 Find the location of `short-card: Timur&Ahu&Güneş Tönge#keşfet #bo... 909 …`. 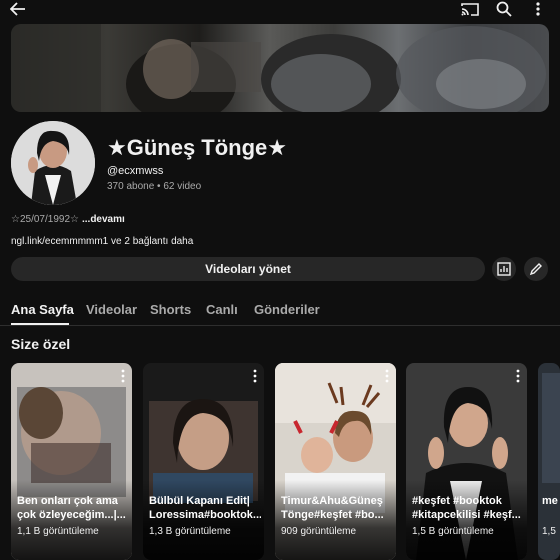

short-card: Timur&Ahu&Güneş Tönge#keşfet #bo... 909 … is located at coordinates (335, 461).